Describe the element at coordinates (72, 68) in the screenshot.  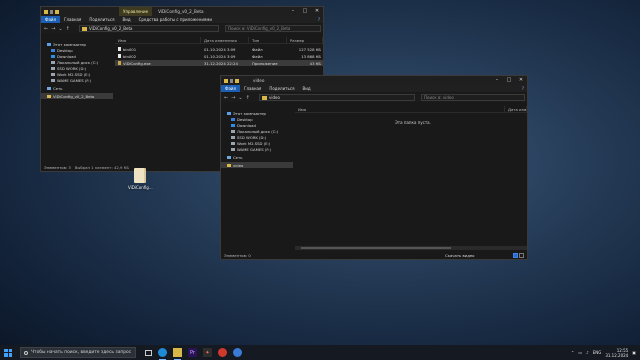
I see `nav-label: SSD WORK (D:)` at that location.